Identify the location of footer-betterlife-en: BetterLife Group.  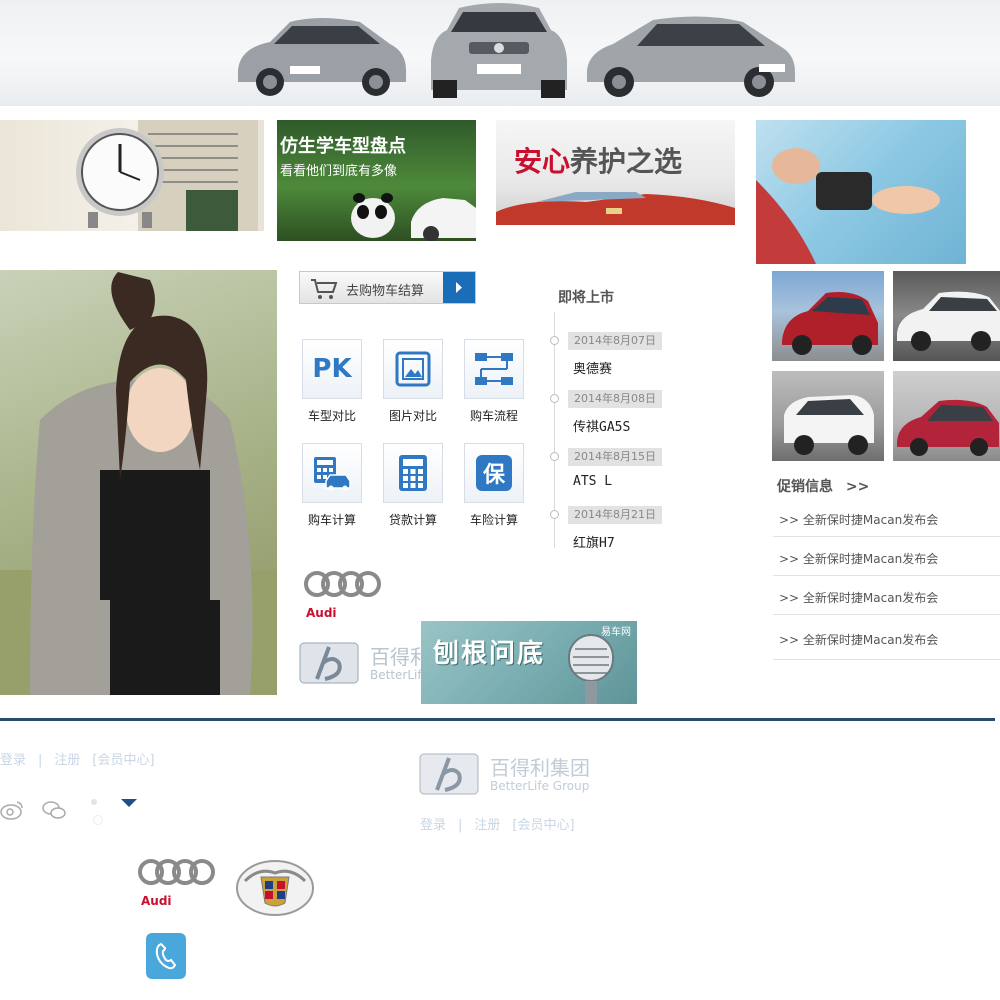
(540, 786).